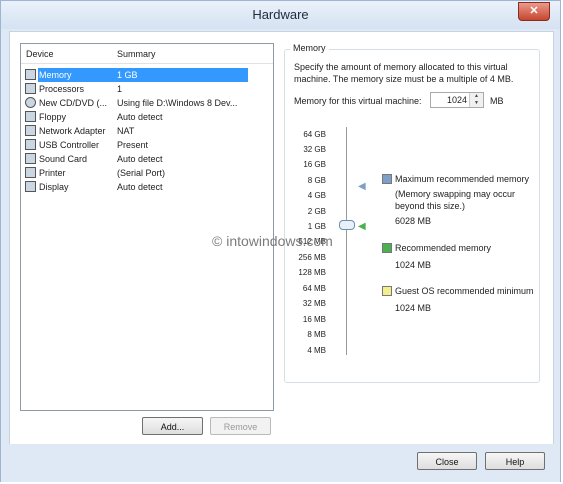 This screenshot has height=484, width=563. I want to click on device-name: Memory, so click(55, 75).